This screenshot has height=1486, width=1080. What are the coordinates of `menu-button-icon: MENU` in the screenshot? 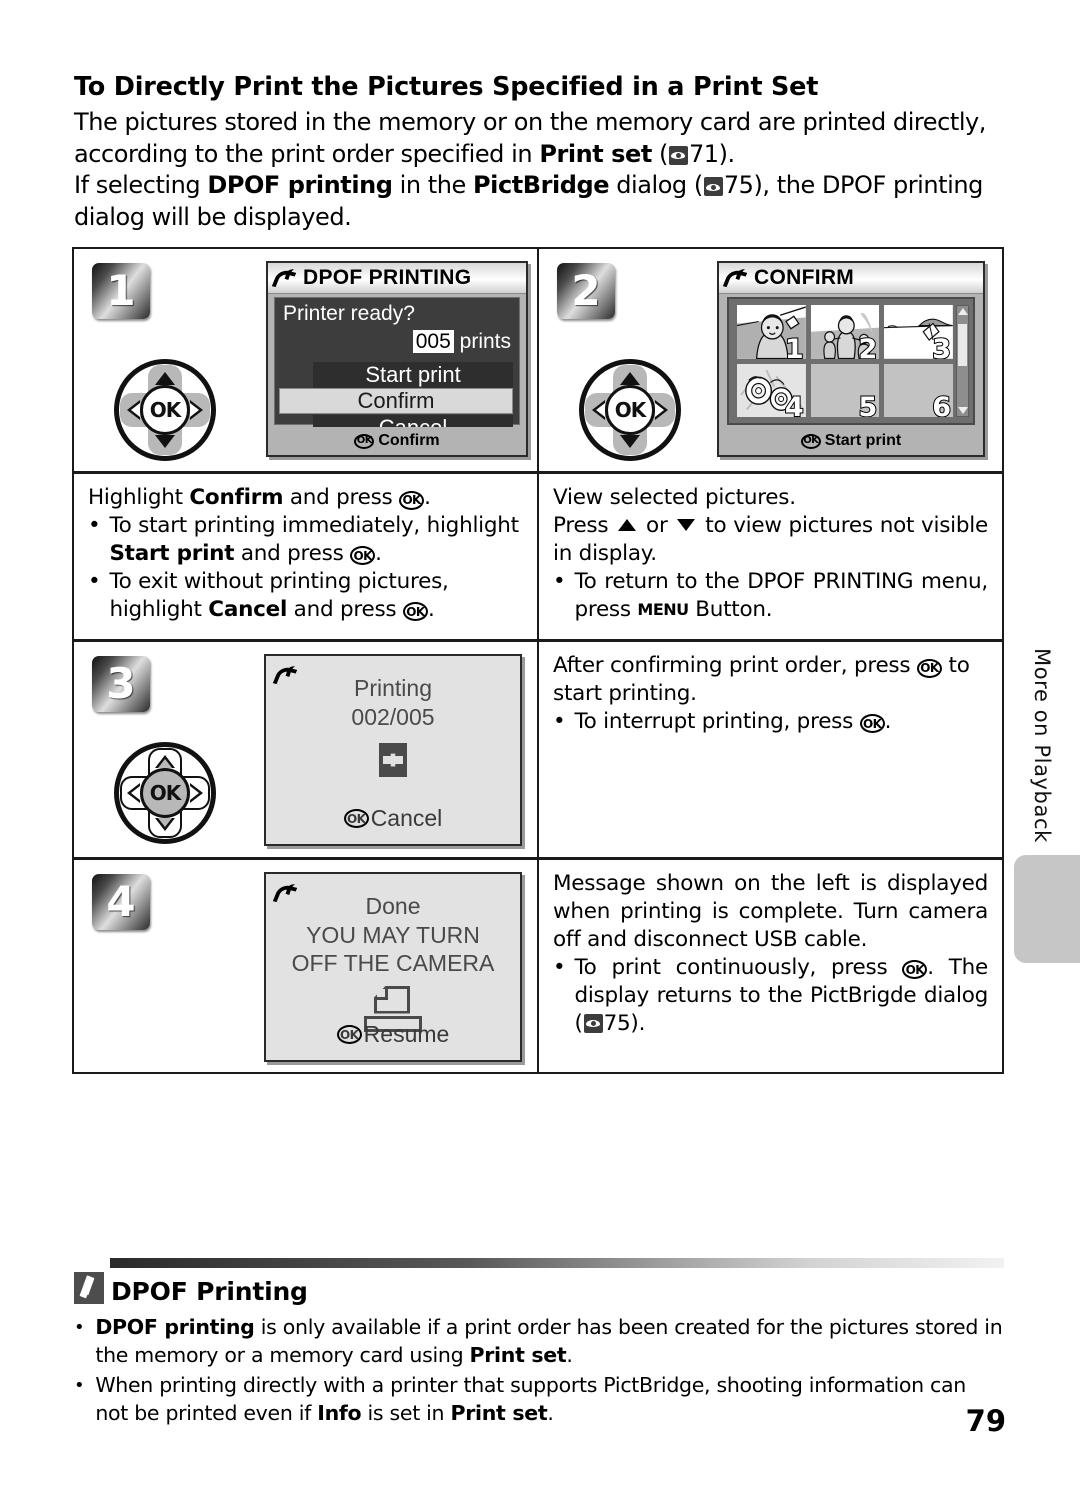 It's located at (663, 610).